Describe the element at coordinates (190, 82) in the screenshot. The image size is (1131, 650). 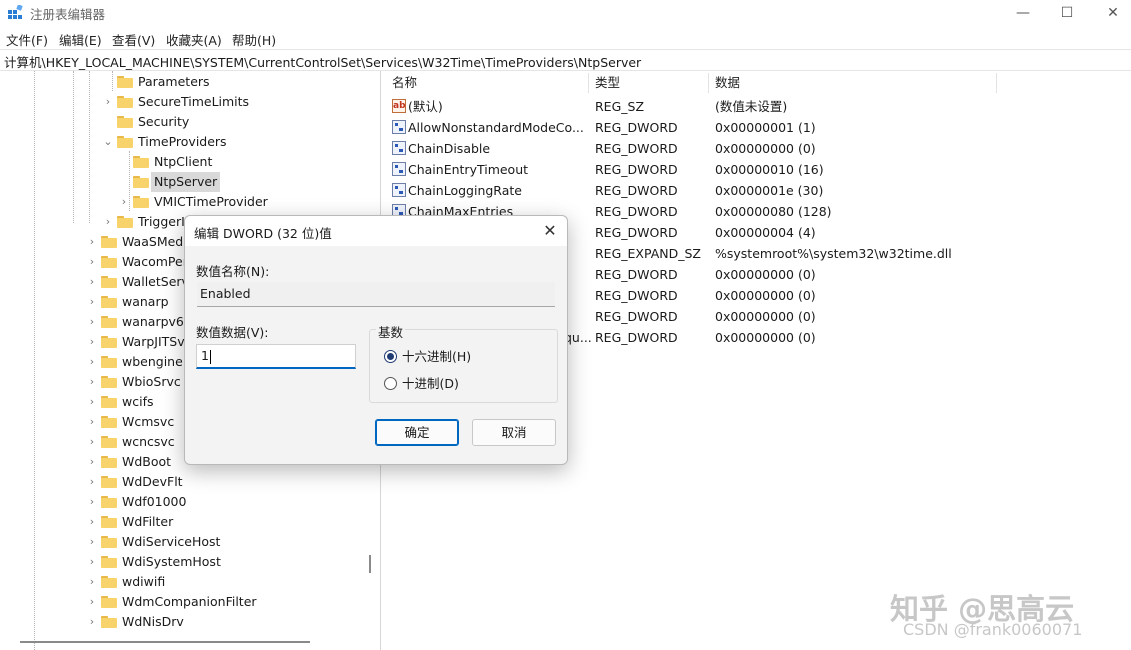
I see `tree-item-parameters: Parameters` at that location.